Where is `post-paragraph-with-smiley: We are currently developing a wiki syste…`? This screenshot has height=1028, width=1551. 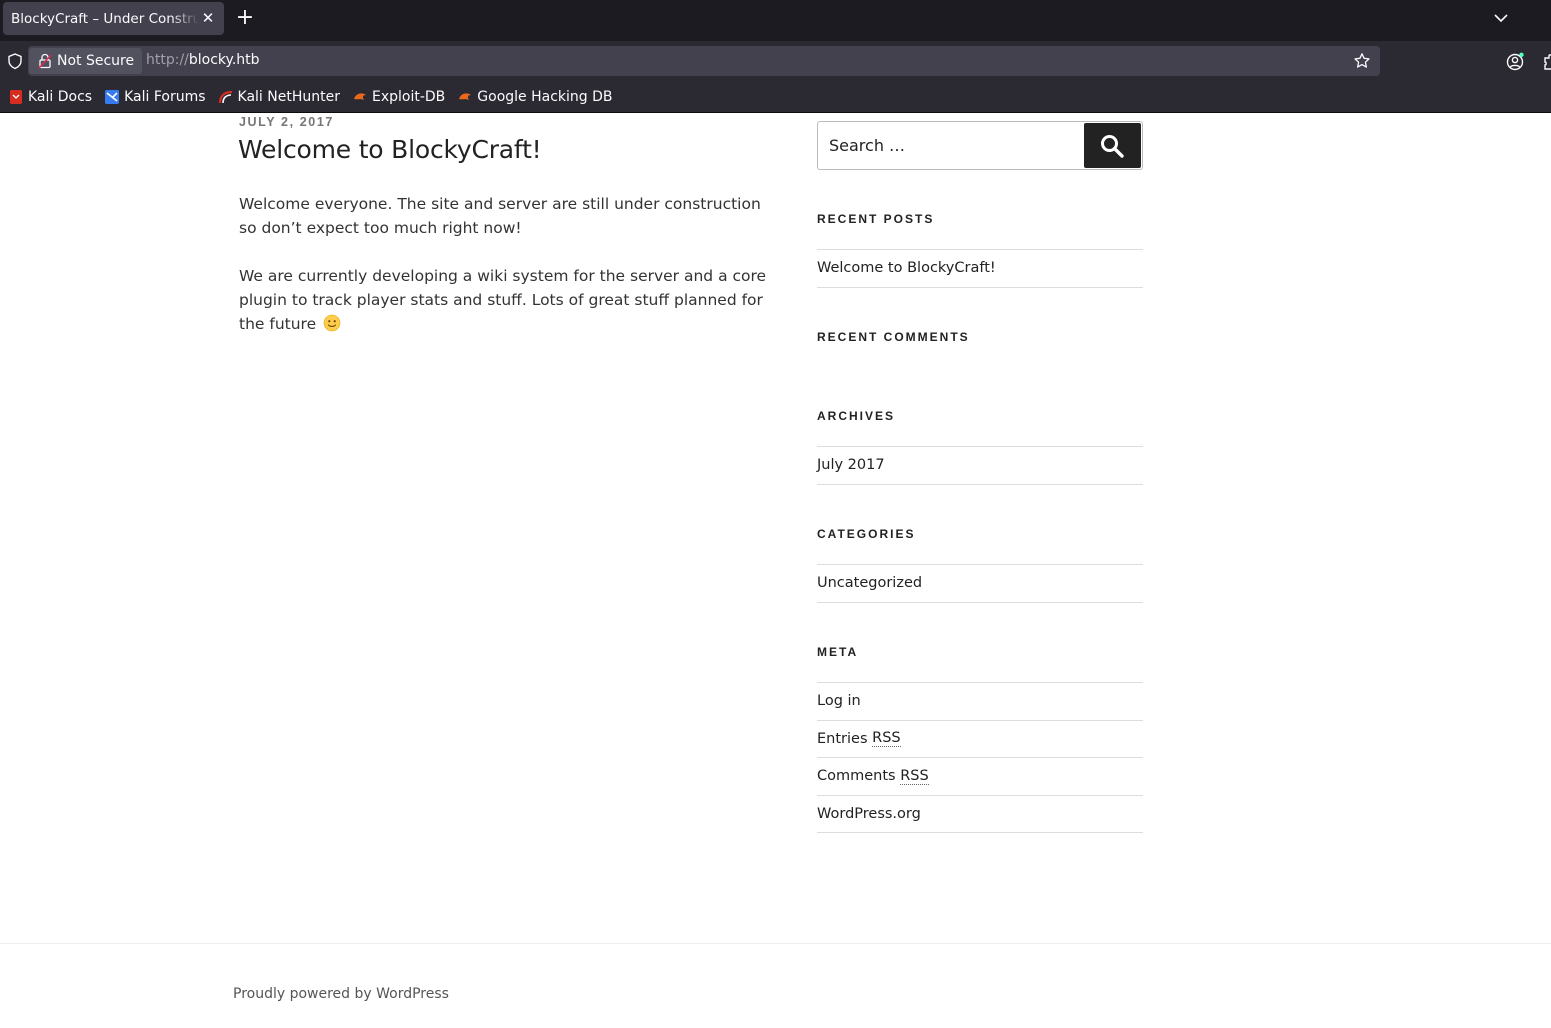
post-paragraph-with-smiley: We are currently developing a wiki syste… is located at coordinates (503, 300).